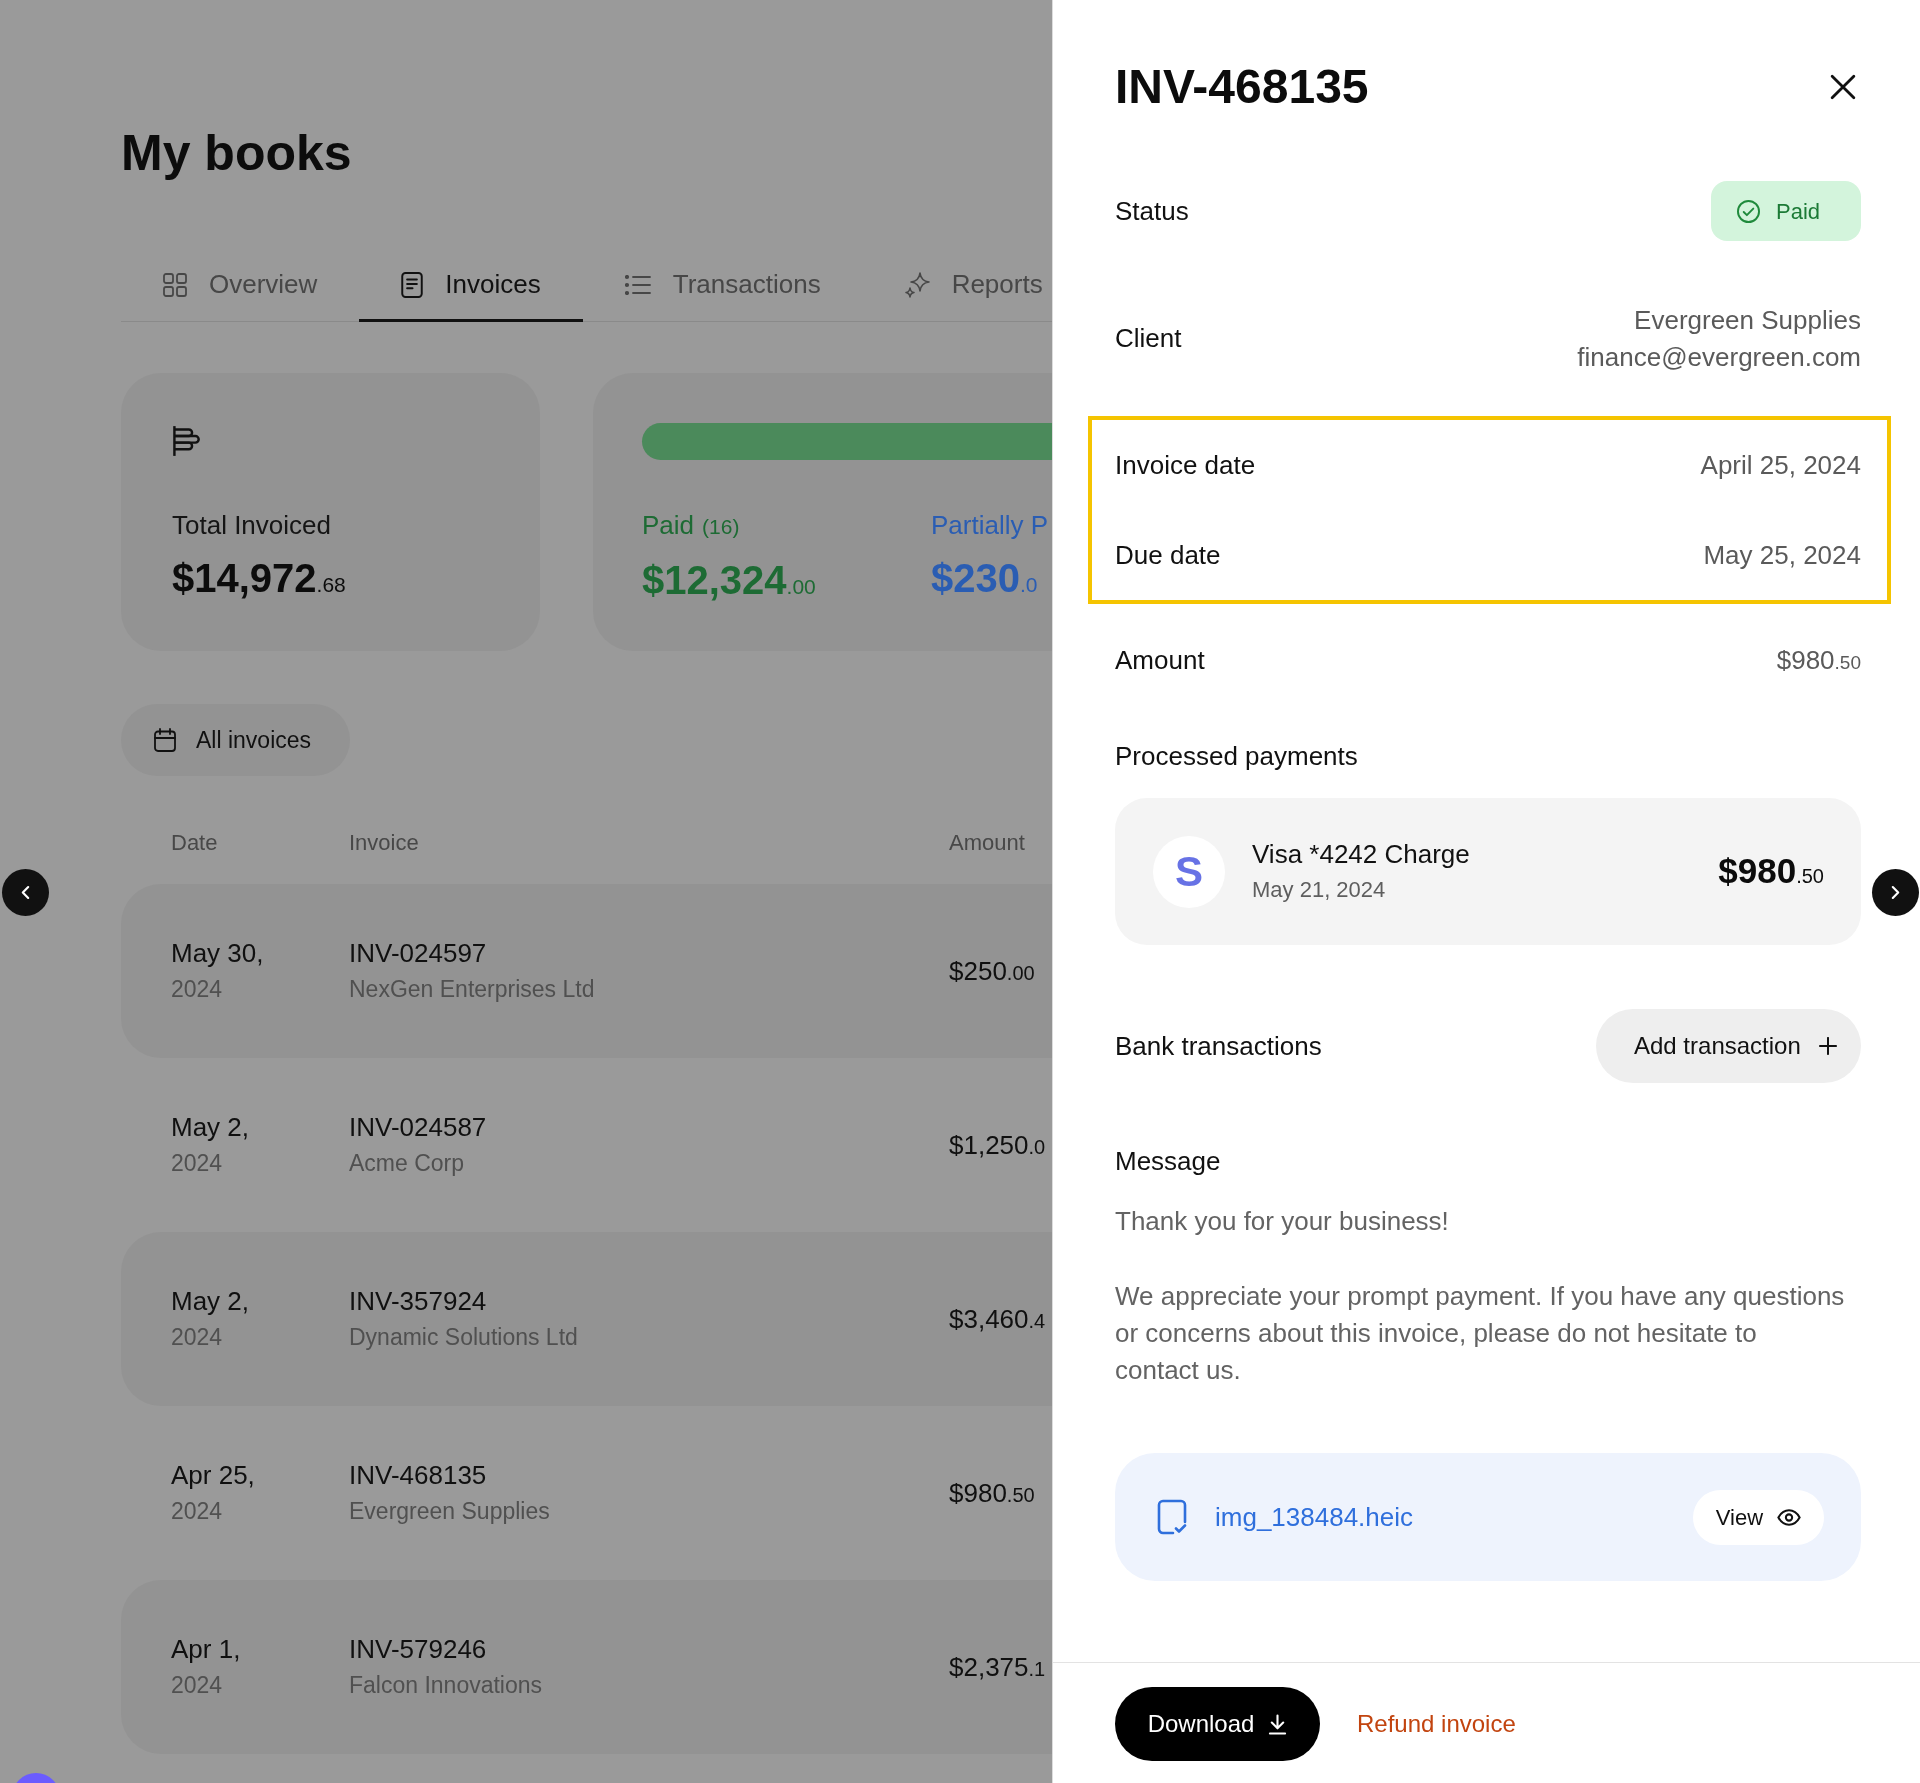 The height and width of the screenshot is (1783, 1920). Describe the element at coordinates (586, 1319) in the screenshot. I see `invoice-row: May 2, 2024 INV-357924 Dynamic Solutions Ltd $3,460.4` at that location.